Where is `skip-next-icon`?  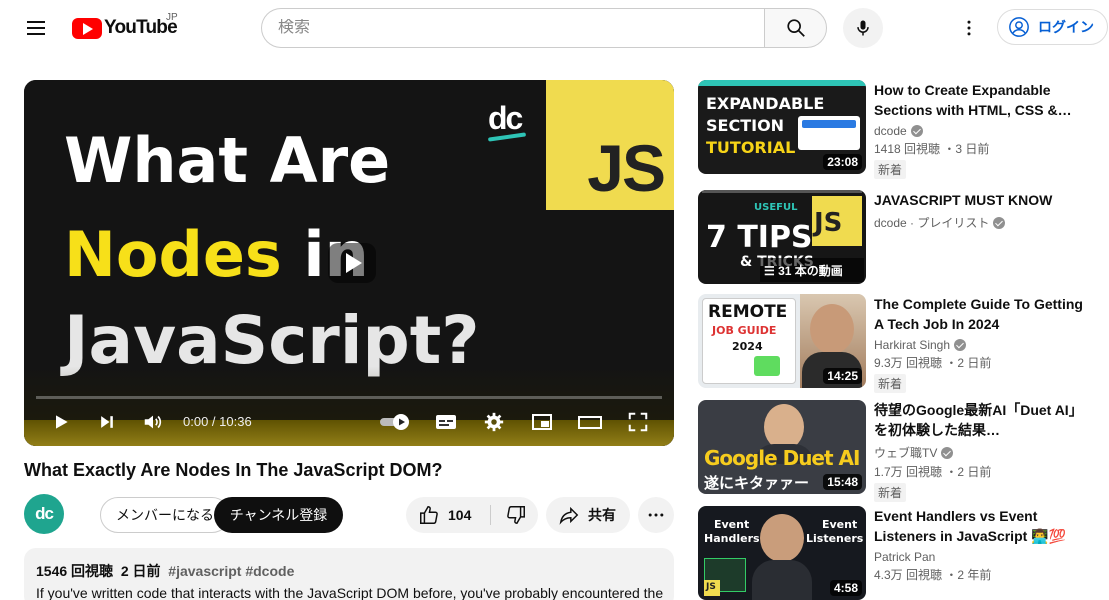
skip-next-icon is located at coordinates (107, 422).